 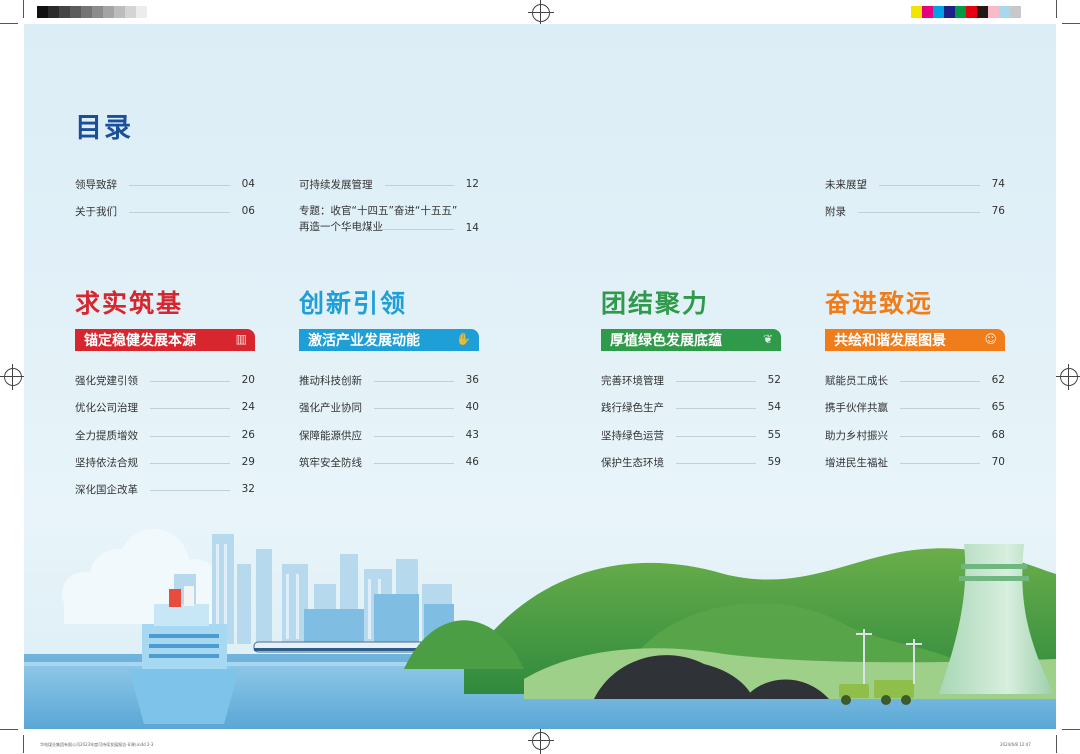 What do you see at coordinates (691, 462) in the screenshot?
I see `toc-row: 保护生态环境 59` at bounding box center [691, 462].